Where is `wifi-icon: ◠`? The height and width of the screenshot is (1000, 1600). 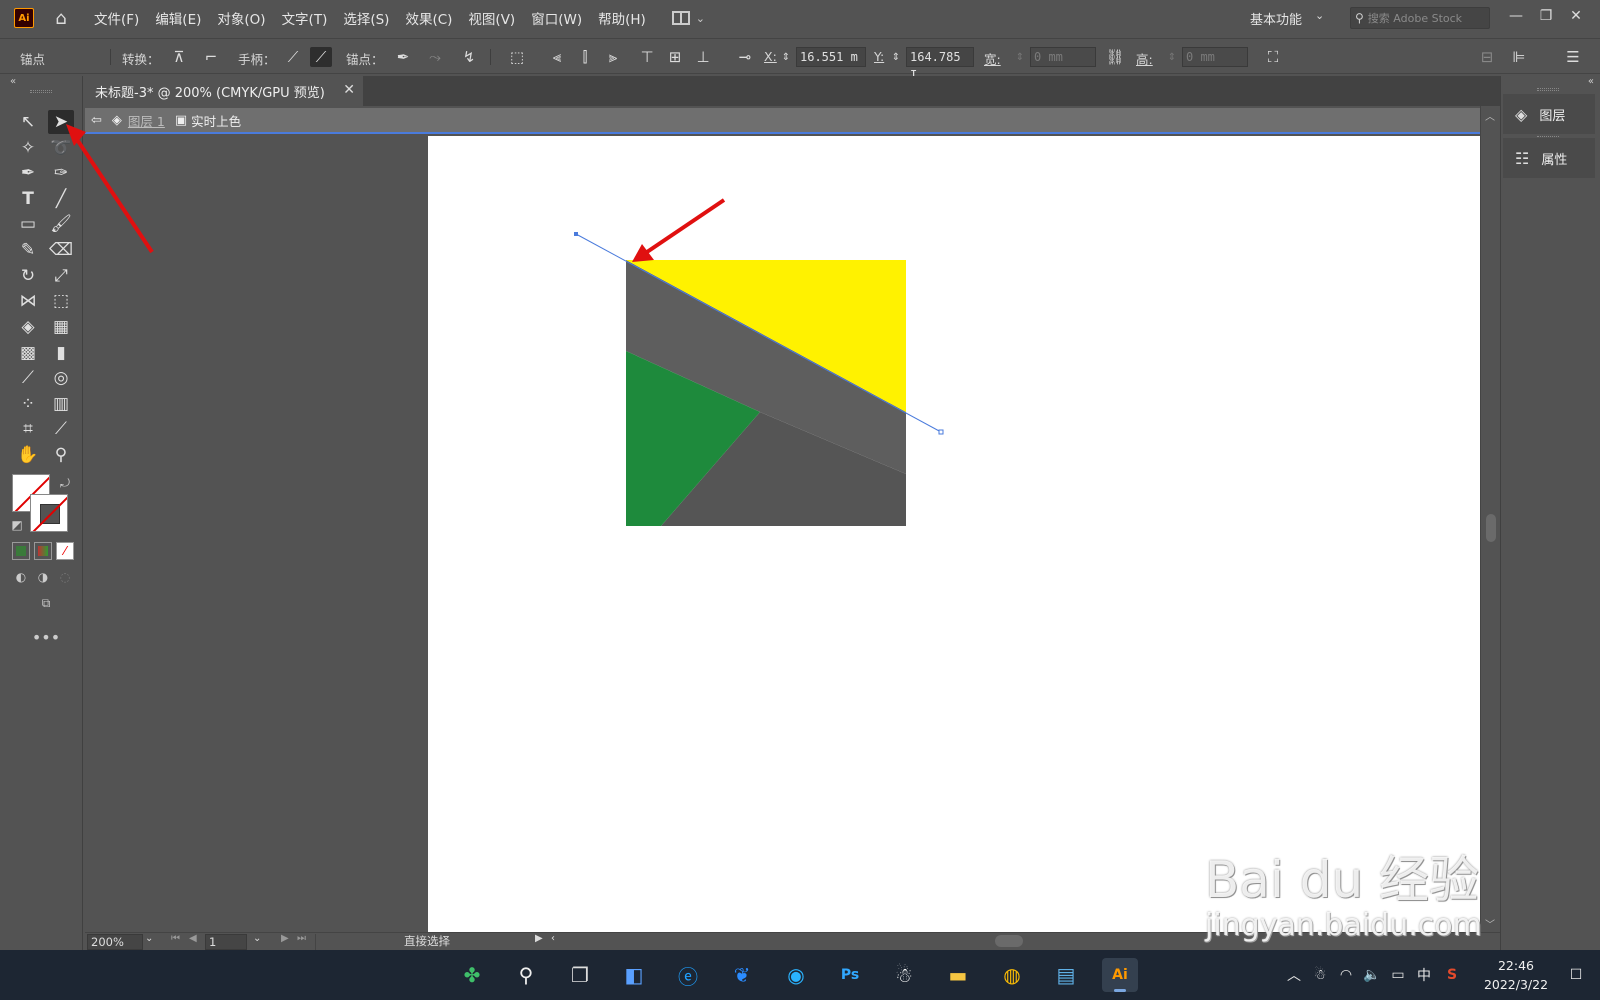 wifi-icon: ◠ is located at coordinates (1346, 975).